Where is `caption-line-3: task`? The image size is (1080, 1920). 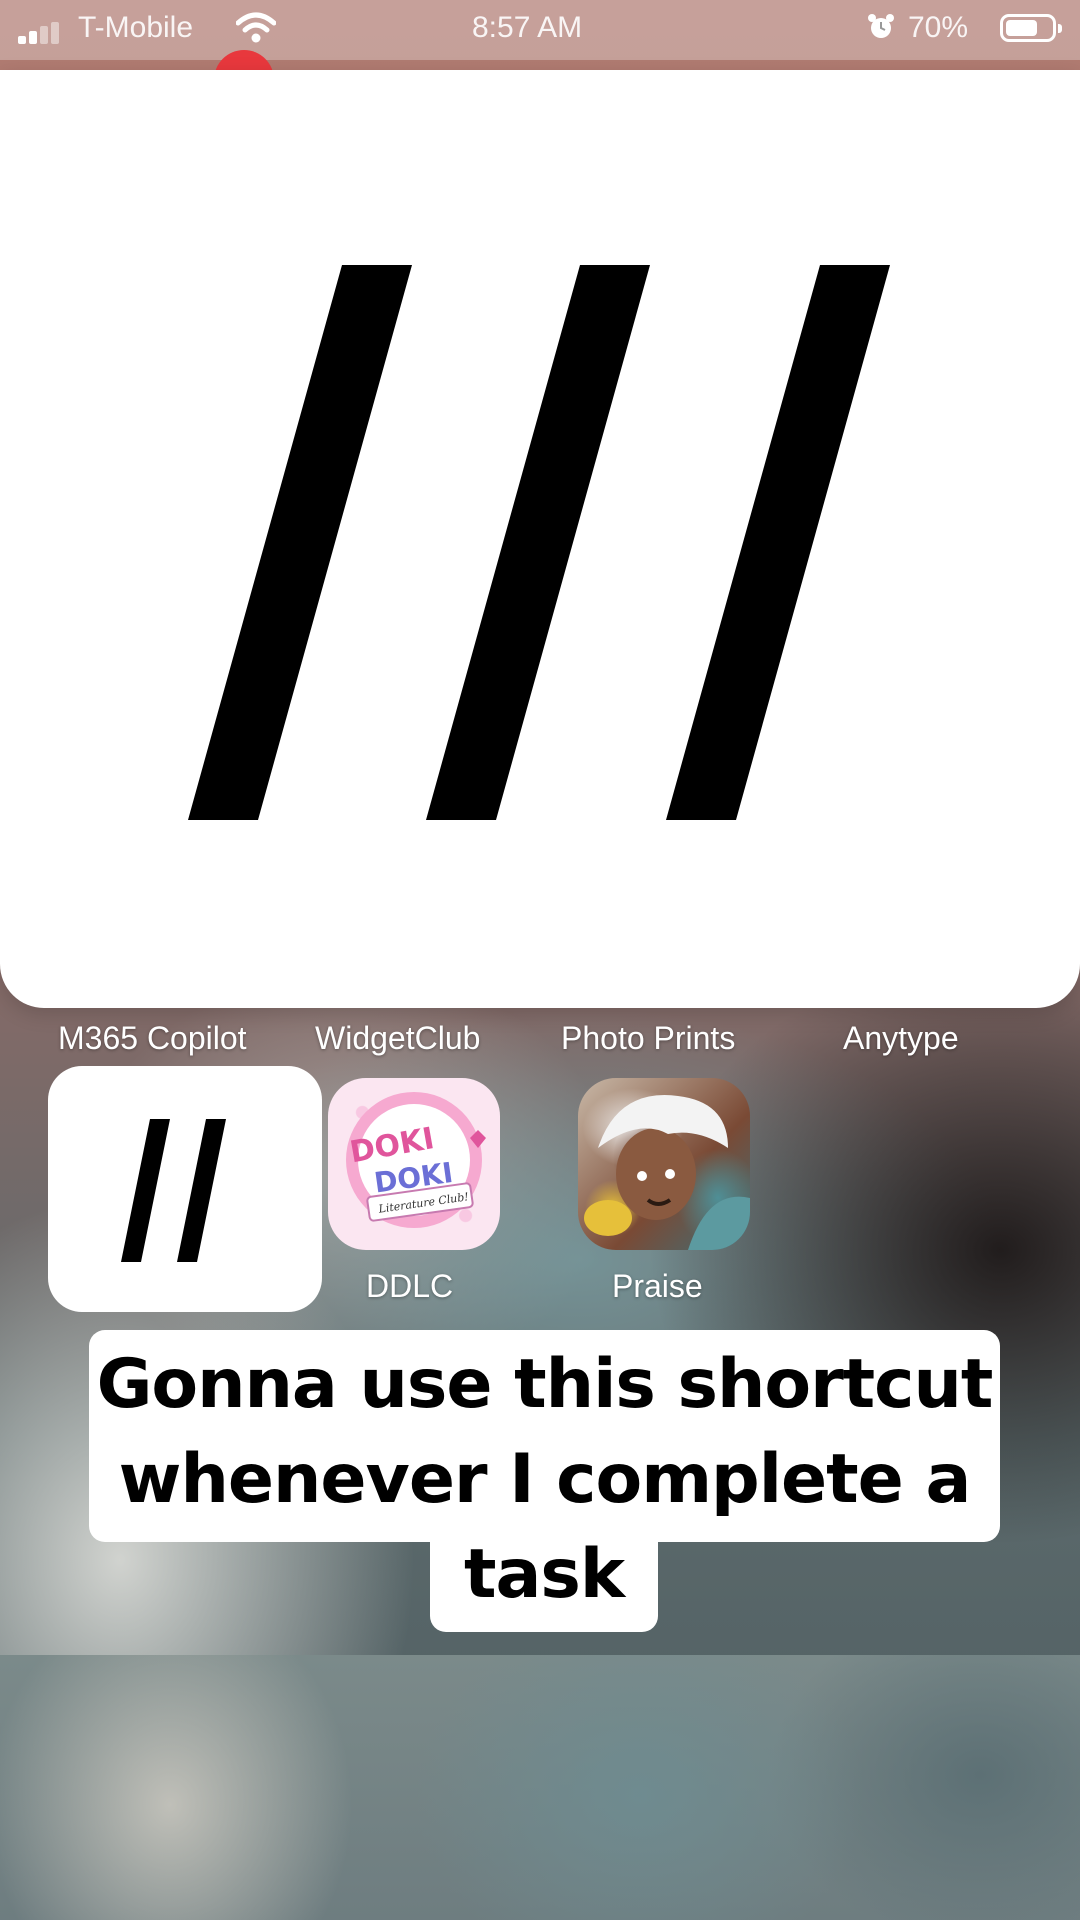
caption-line-3: task is located at coordinates (544, 1574).